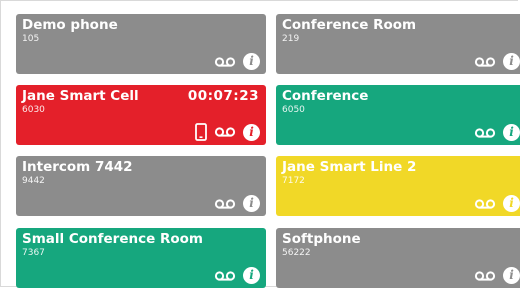 The height and width of the screenshot is (289, 520). What do you see at coordinates (349, 25) in the screenshot?
I see `tile-name: Conference Room` at bounding box center [349, 25].